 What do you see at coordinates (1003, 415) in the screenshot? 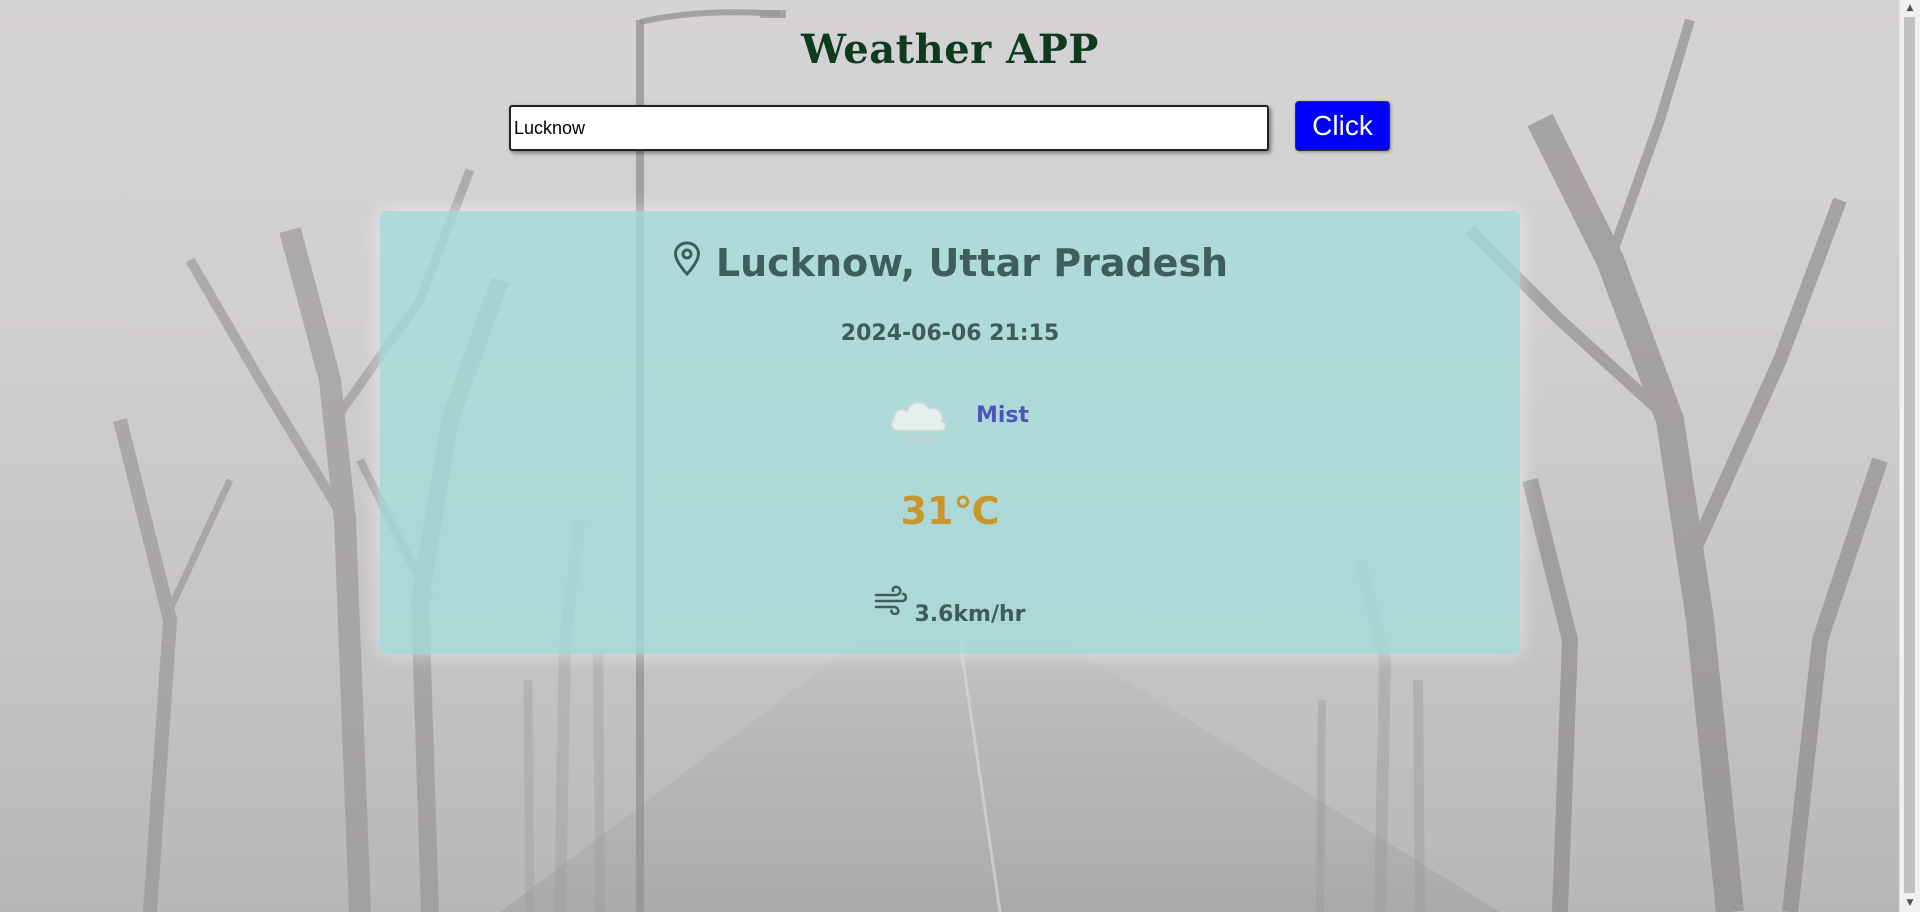
I see `weather-condition: Mist` at bounding box center [1003, 415].